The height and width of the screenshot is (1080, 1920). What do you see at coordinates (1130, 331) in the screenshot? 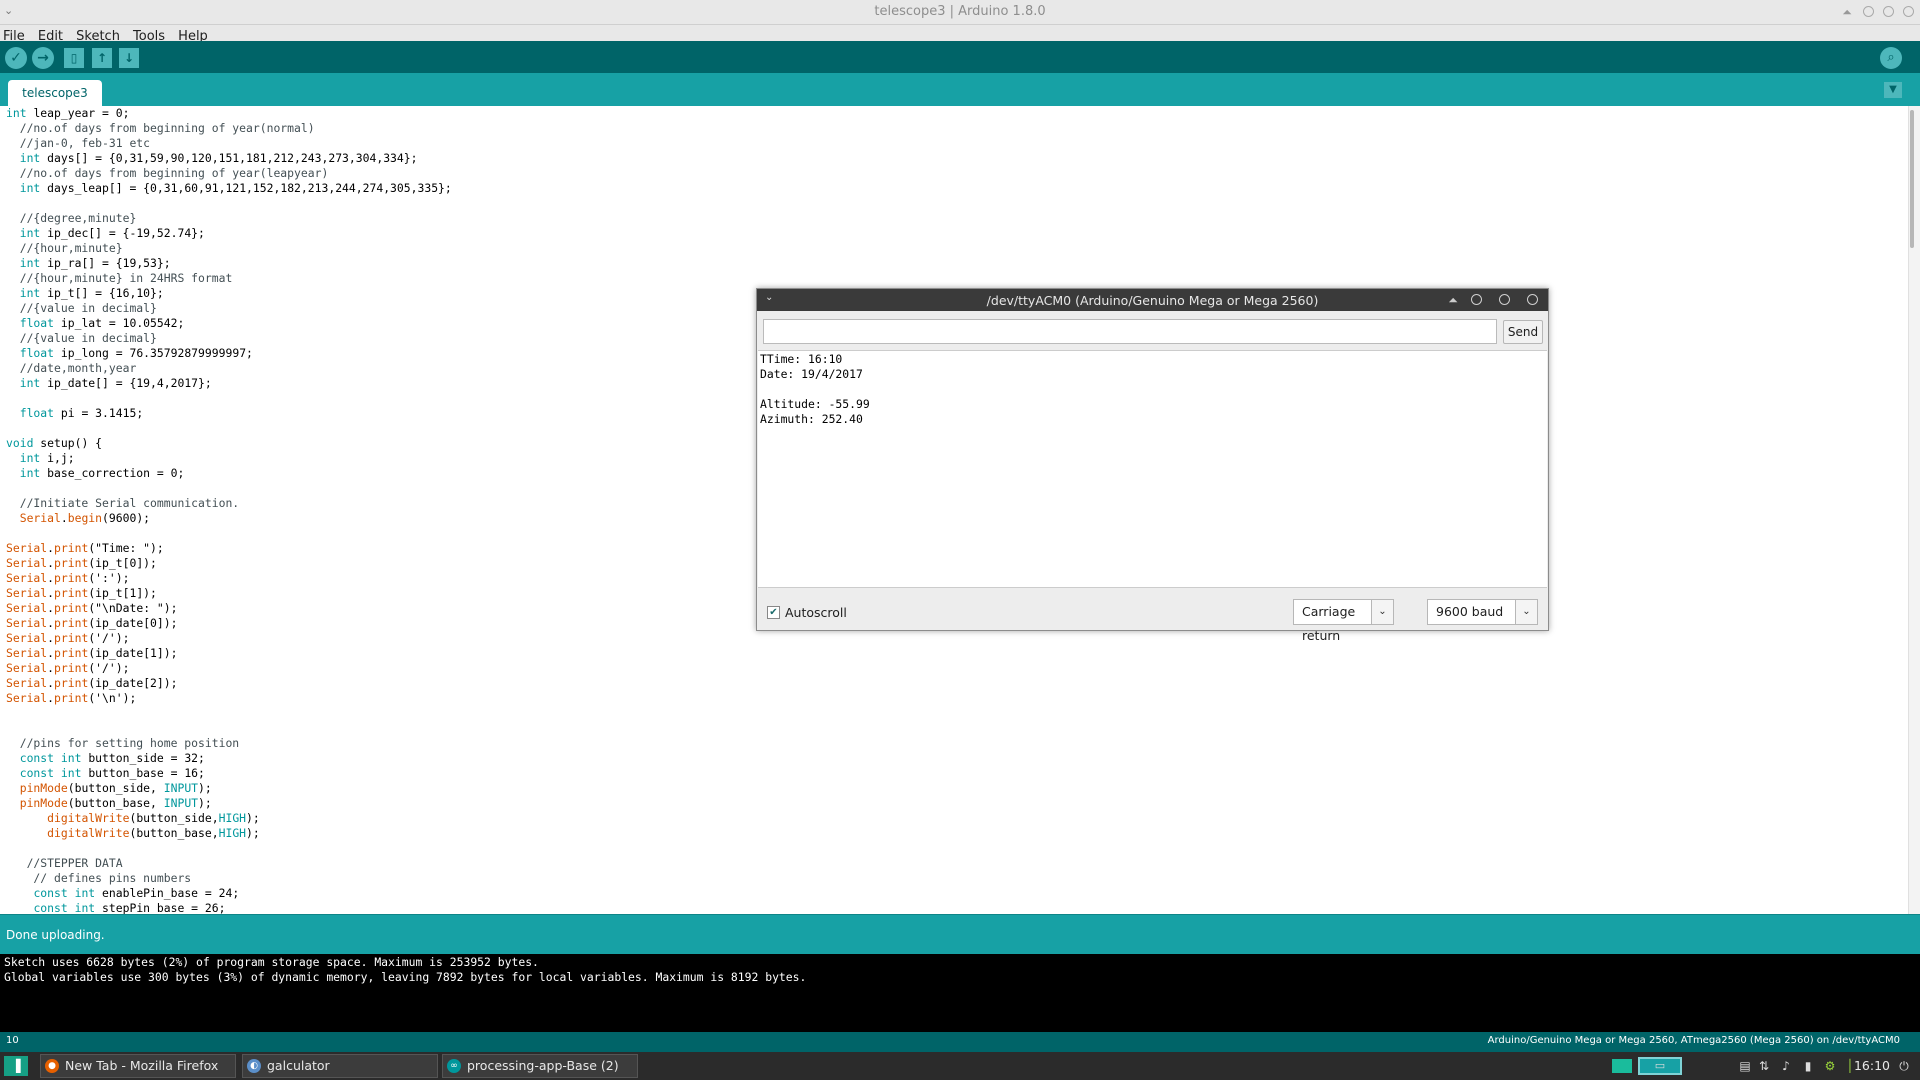
I see `serial-input` at bounding box center [1130, 331].